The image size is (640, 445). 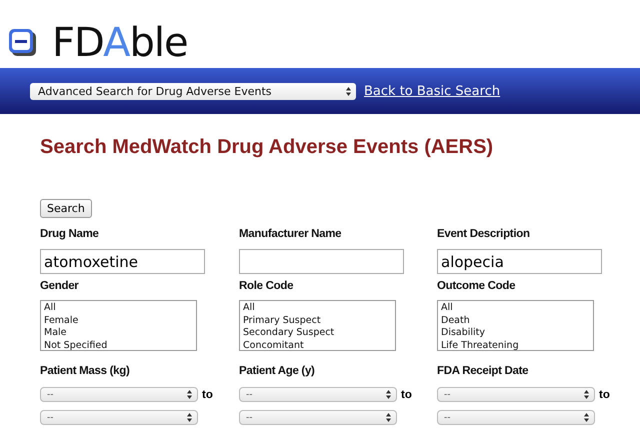 What do you see at coordinates (317, 345) in the screenshot?
I see `list-option: Concomitant` at bounding box center [317, 345].